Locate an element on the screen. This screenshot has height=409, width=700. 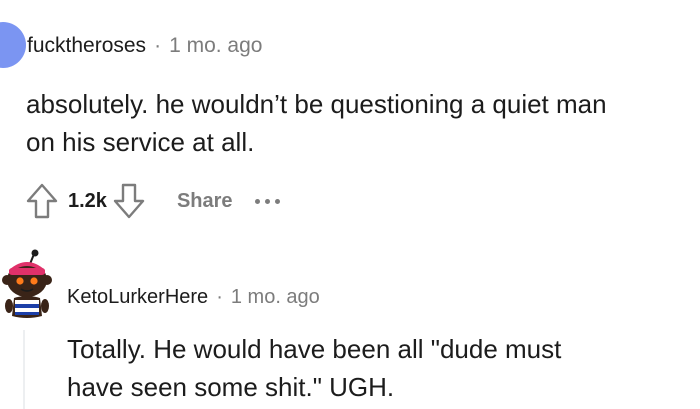
comment-body-line: have seen some shit." UGH. is located at coordinates (231, 387).